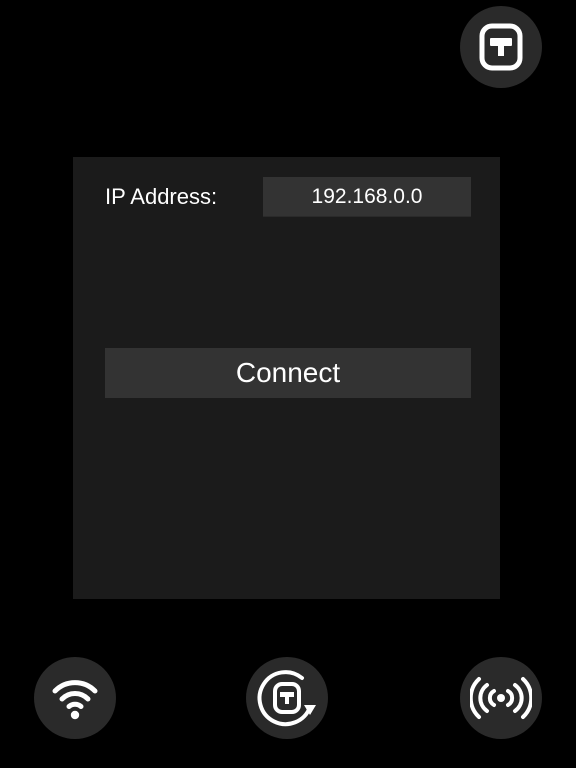 Image resolution: width=576 pixels, height=768 pixels. I want to click on wifi-button, so click(75, 698).